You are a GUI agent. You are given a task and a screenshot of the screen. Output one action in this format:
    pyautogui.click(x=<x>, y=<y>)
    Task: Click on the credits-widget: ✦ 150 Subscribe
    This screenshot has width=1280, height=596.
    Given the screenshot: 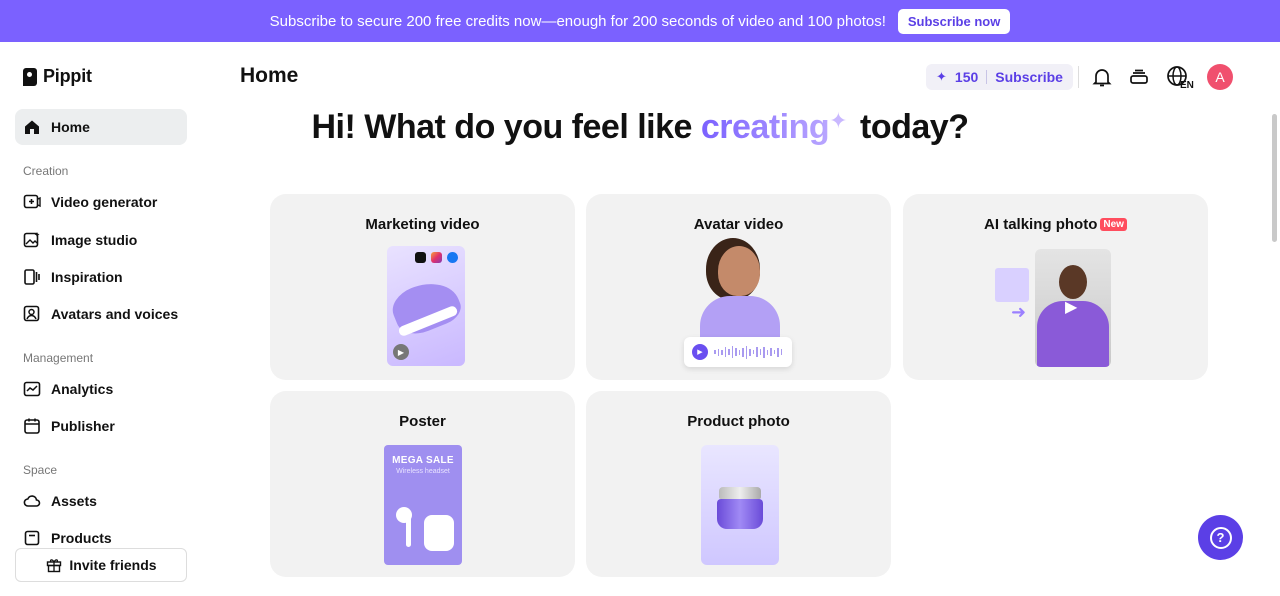 What is the action you would take?
    pyautogui.click(x=999, y=77)
    